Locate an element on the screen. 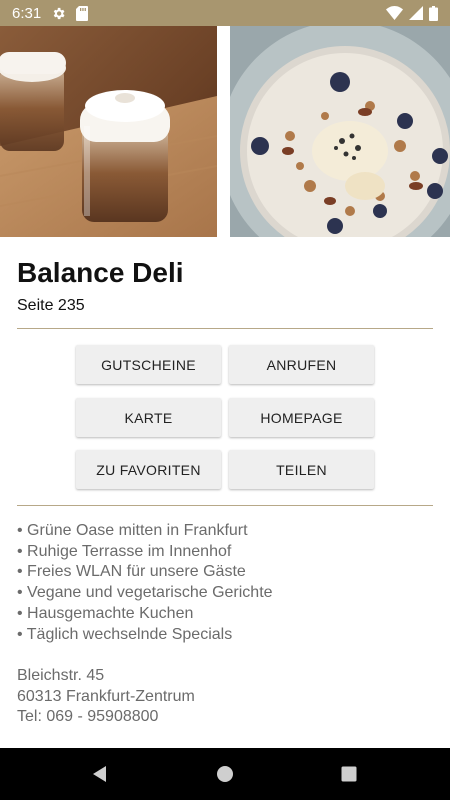 The height and width of the screenshot is (800, 450). wifi-icon is located at coordinates (394, 13).